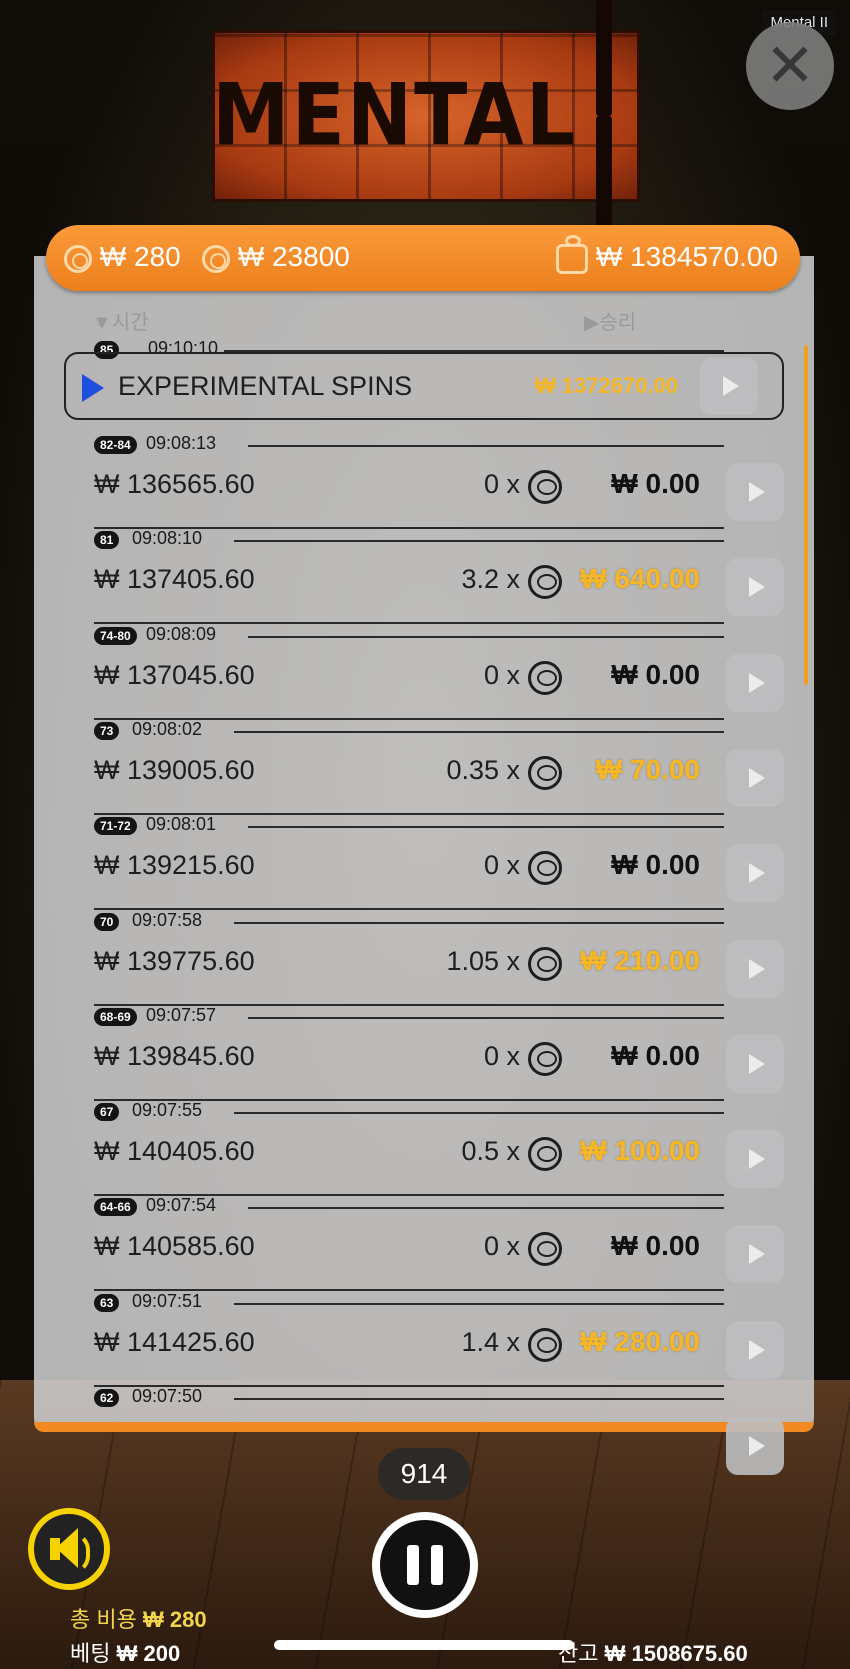 The width and height of the screenshot is (850, 1669). Describe the element at coordinates (424, 862) in the screenshot. I see `history-row: 71-72 09:08:01 ₩ 139215.60 0 x ₩ 0.00` at that location.